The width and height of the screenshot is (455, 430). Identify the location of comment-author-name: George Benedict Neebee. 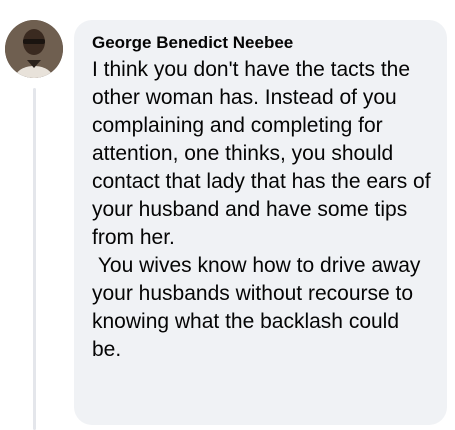
(262, 43).